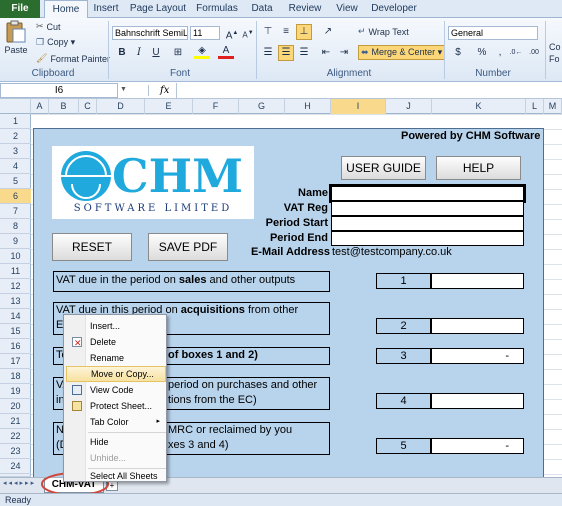 This screenshot has height=506, width=562. What do you see at coordinates (268, 53) in the screenshot?
I see `align-left-icon: ☰` at bounding box center [268, 53].